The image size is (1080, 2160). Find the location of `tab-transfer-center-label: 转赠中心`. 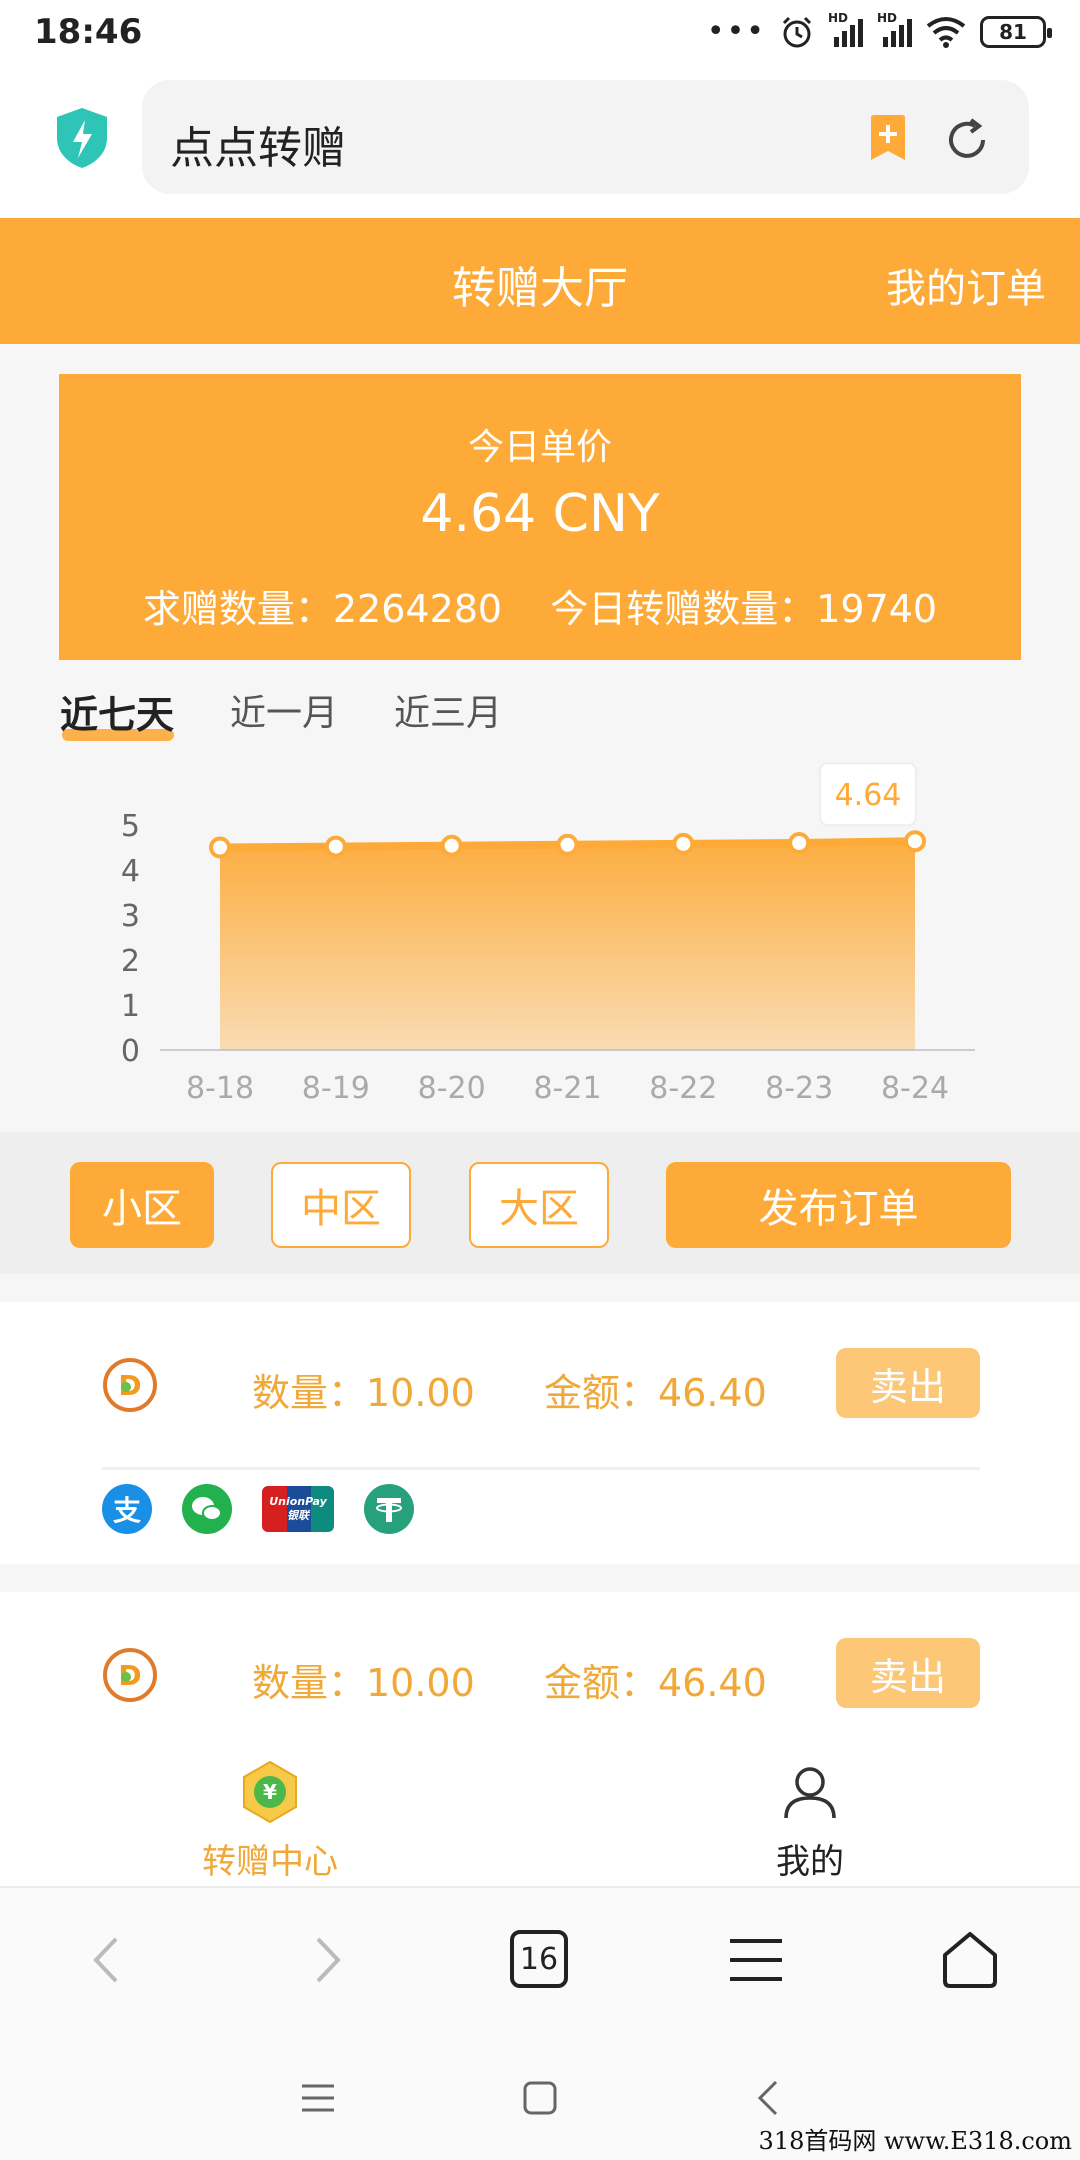

tab-transfer-center-label: 转赠中心 is located at coordinates (270, 1862).